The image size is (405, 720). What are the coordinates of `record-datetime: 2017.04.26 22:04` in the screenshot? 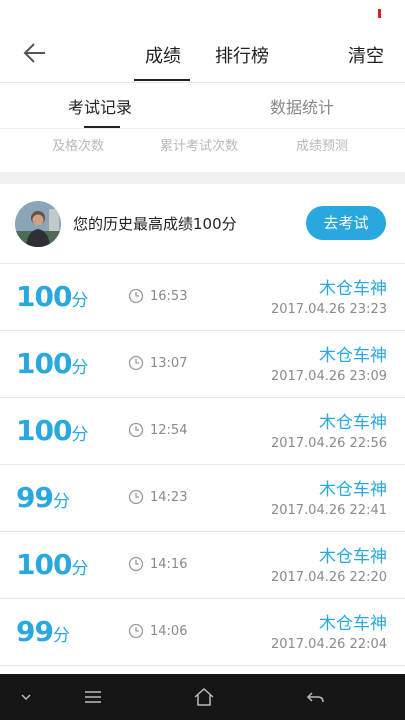 It's located at (328, 644).